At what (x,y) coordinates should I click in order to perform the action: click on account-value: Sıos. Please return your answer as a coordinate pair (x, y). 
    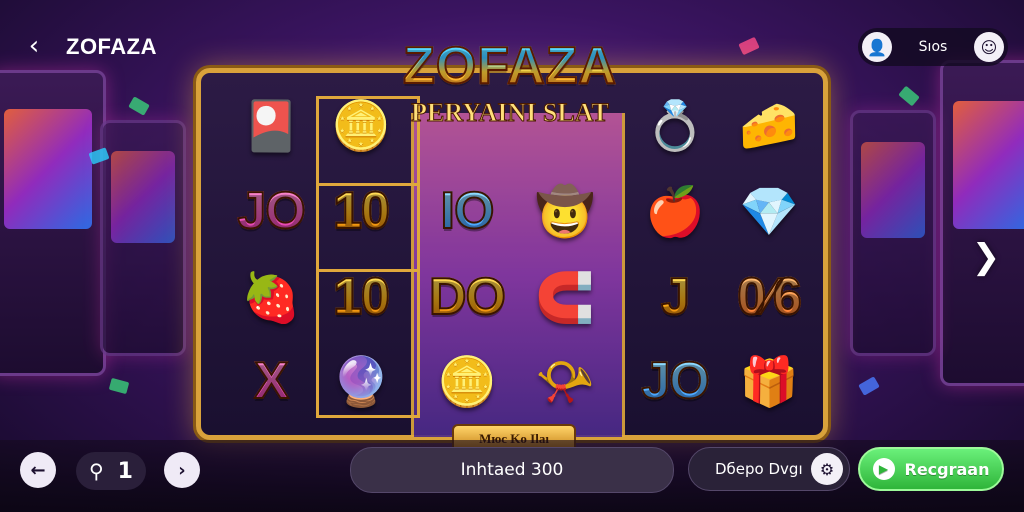
    Looking at the image, I should click on (933, 47).